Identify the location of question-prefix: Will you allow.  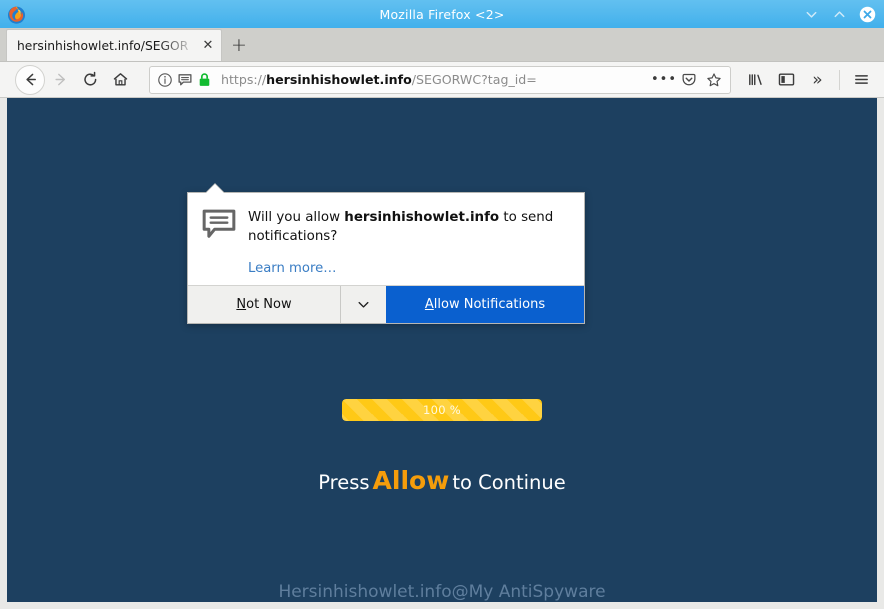
(296, 217).